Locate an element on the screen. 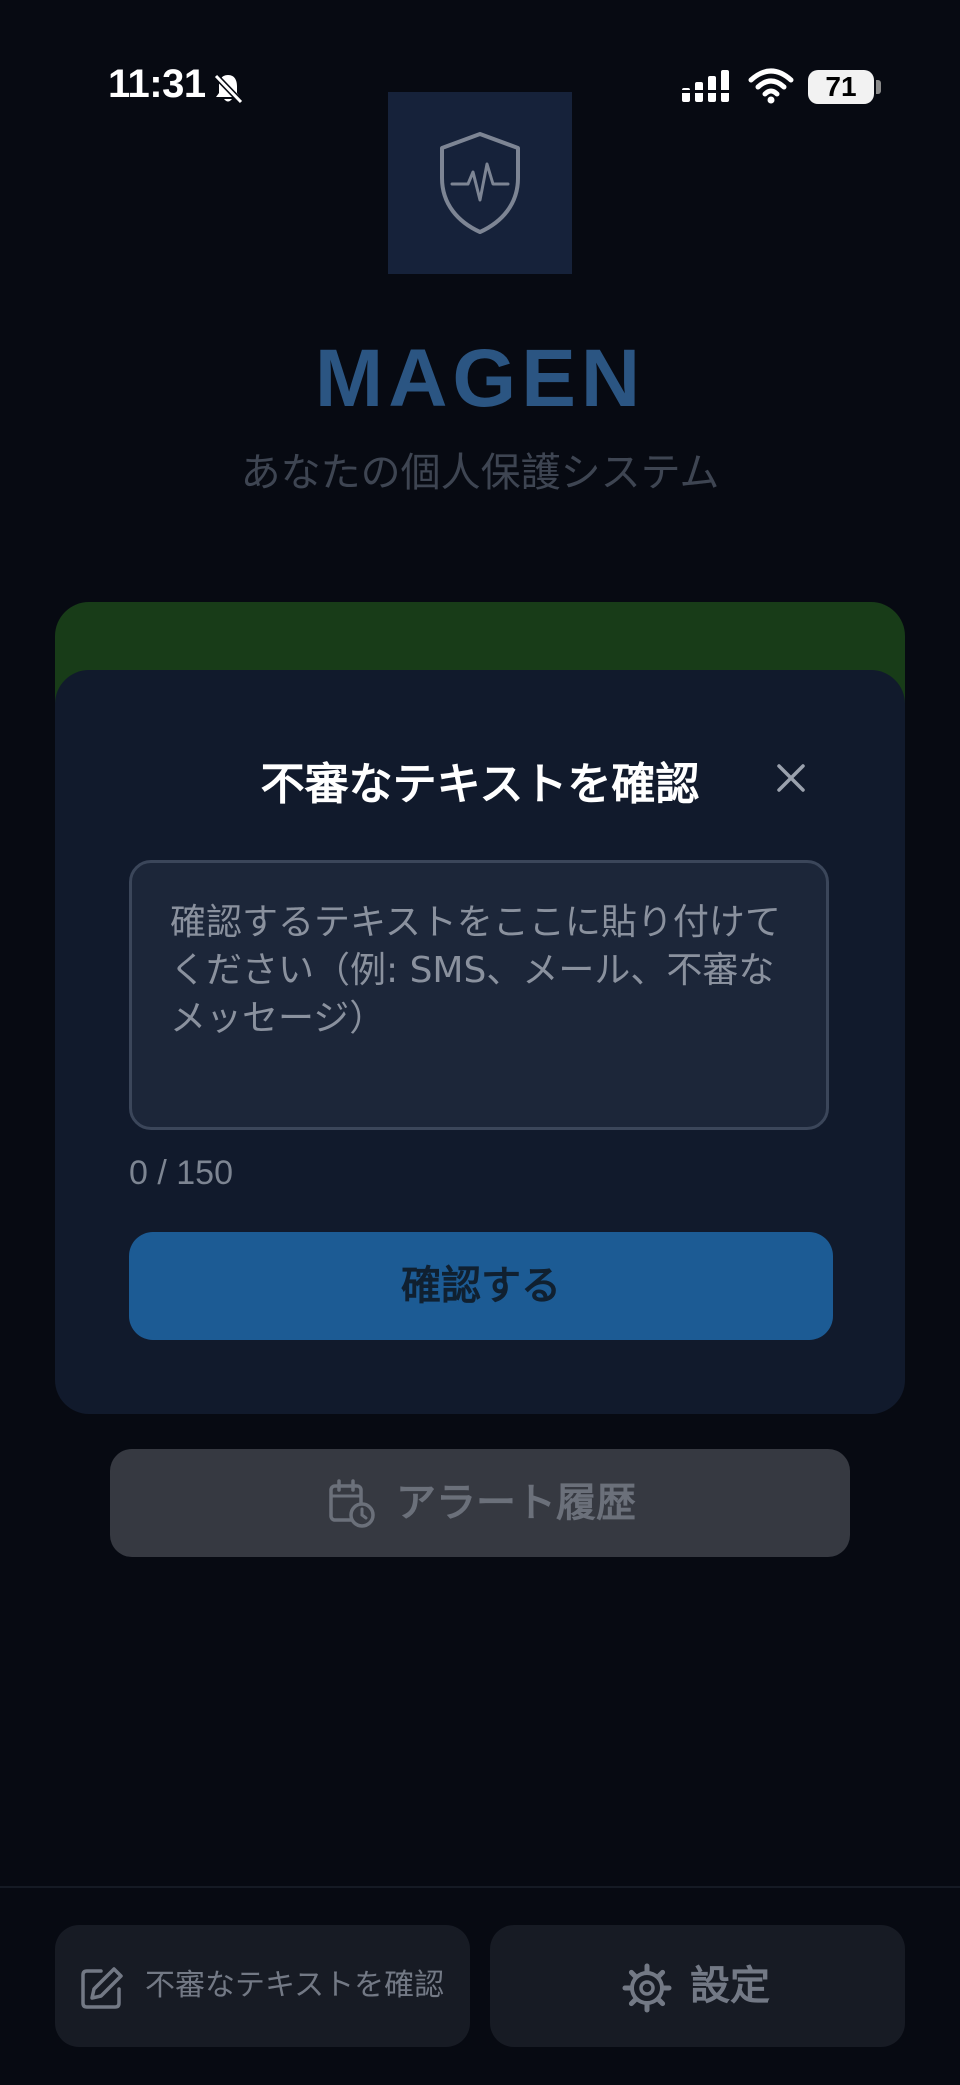  calendar-clock-icon is located at coordinates (352, 1503).